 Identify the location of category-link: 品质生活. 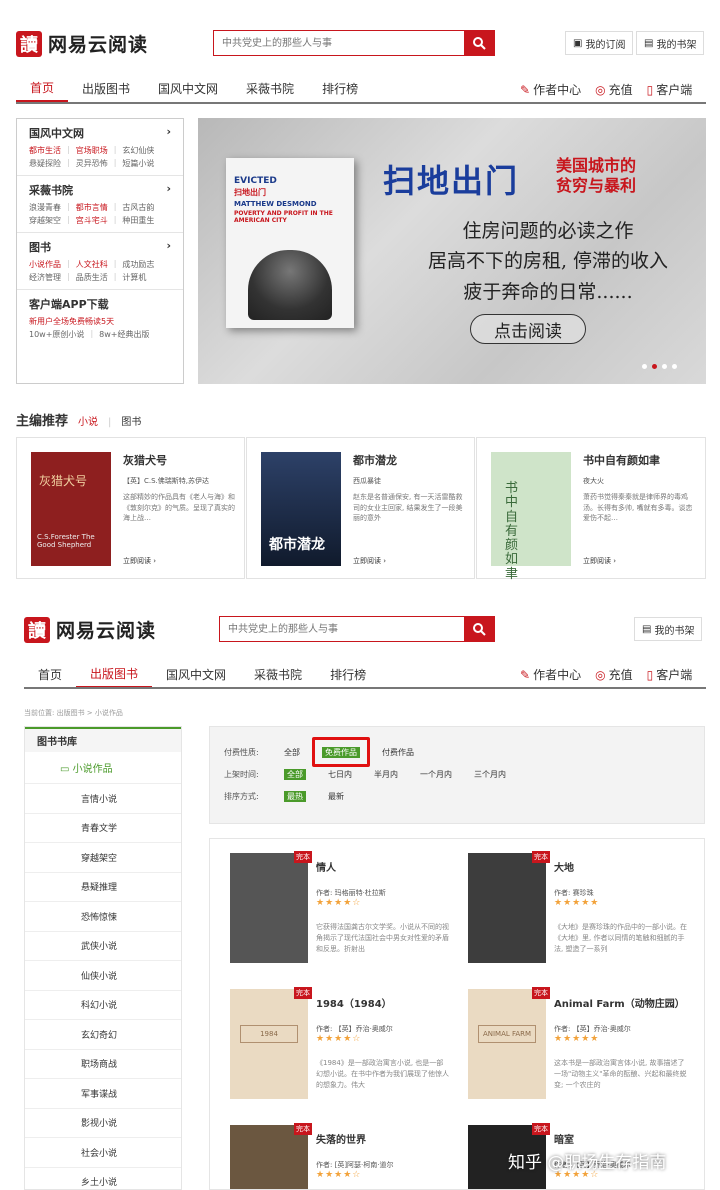
(92, 277).